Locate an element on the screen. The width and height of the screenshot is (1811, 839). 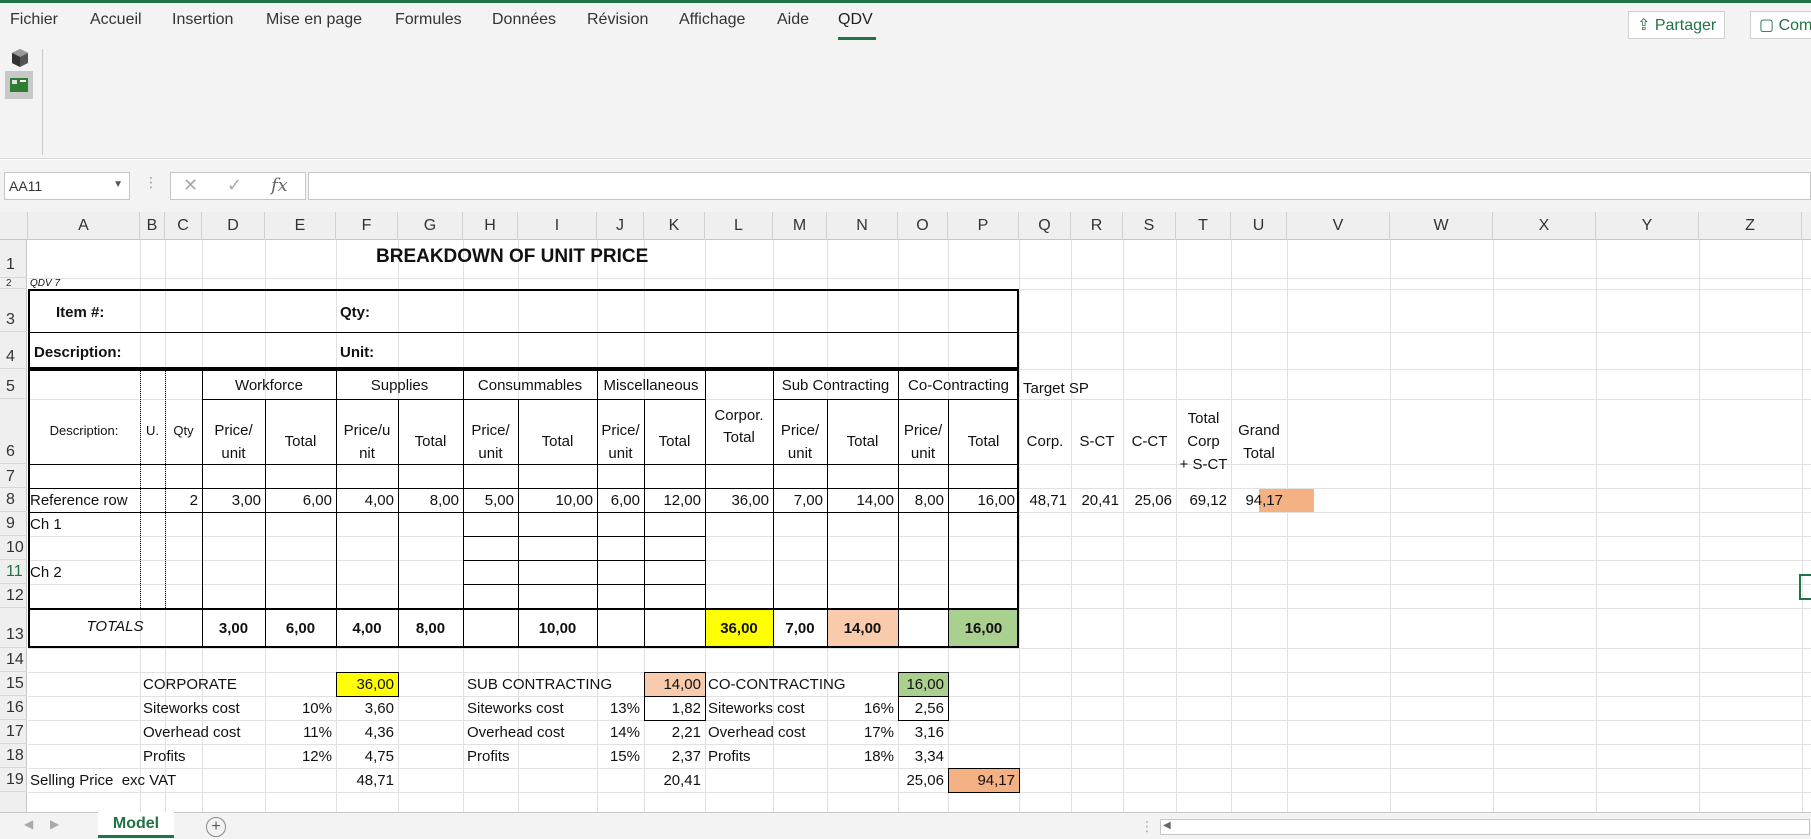
row-header-10: 10 is located at coordinates (13, 548).